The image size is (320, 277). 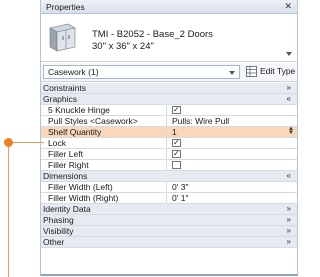 I want to click on type-dimensions: 30" x 36" x 24", so click(x=123, y=46).